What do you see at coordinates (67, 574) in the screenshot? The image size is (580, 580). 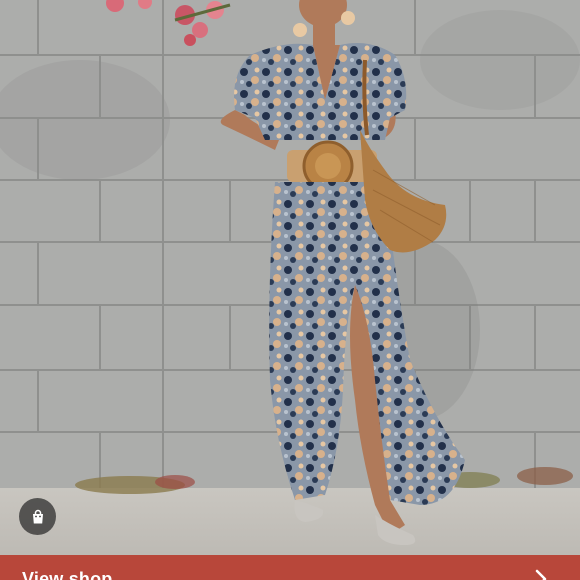 I see `view-shop-label: View shop` at bounding box center [67, 574].